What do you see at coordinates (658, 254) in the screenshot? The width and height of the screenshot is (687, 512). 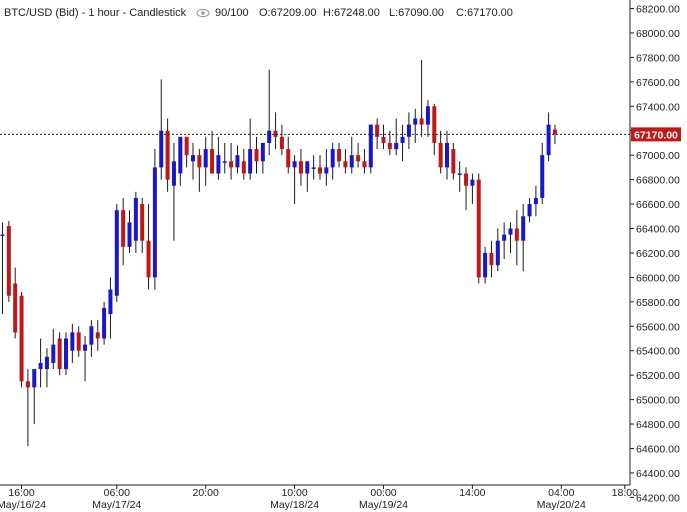 I see `y-tick-label: 66200.00` at bounding box center [658, 254].